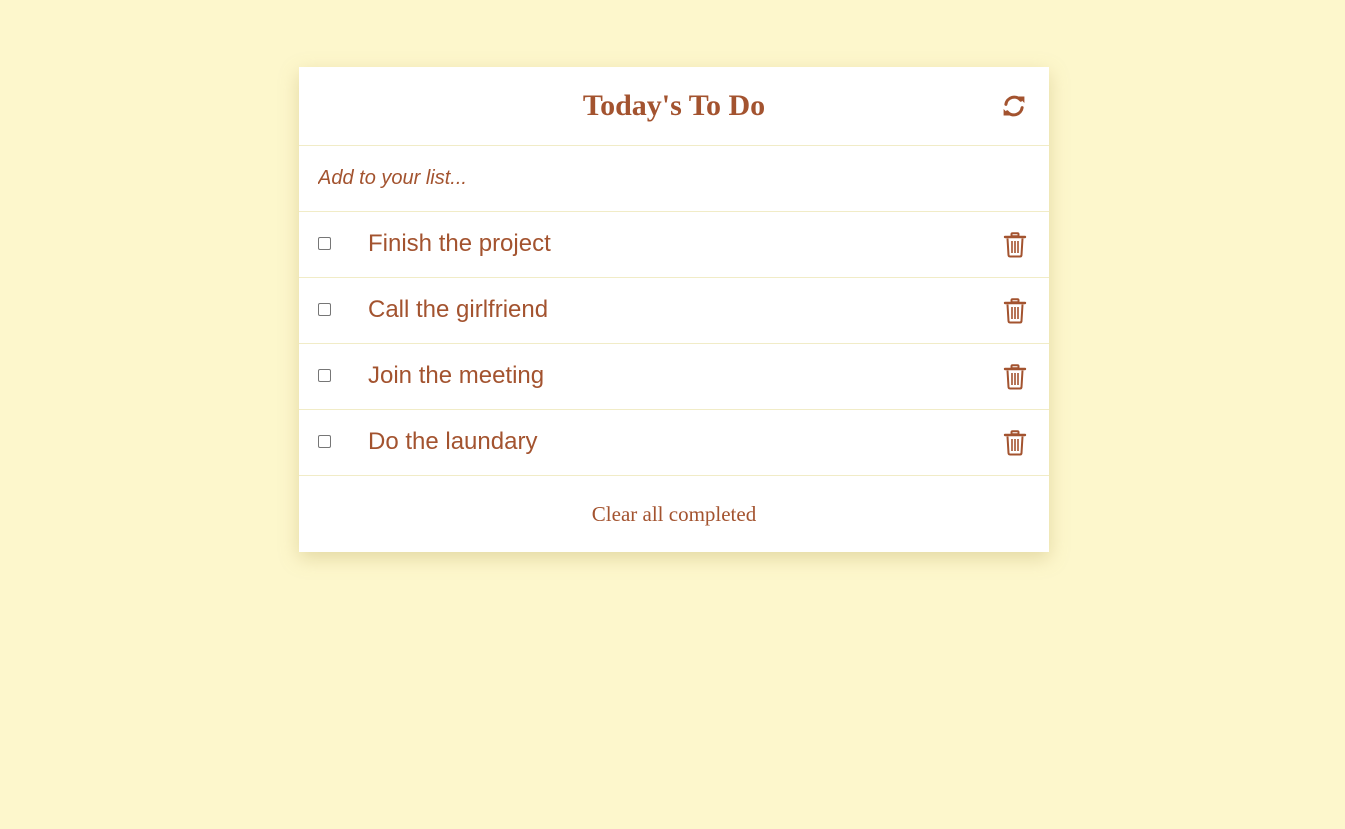 The width and height of the screenshot is (1345, 829). I want to click on todo-item: Call the girlfriend, so click(674, 311).